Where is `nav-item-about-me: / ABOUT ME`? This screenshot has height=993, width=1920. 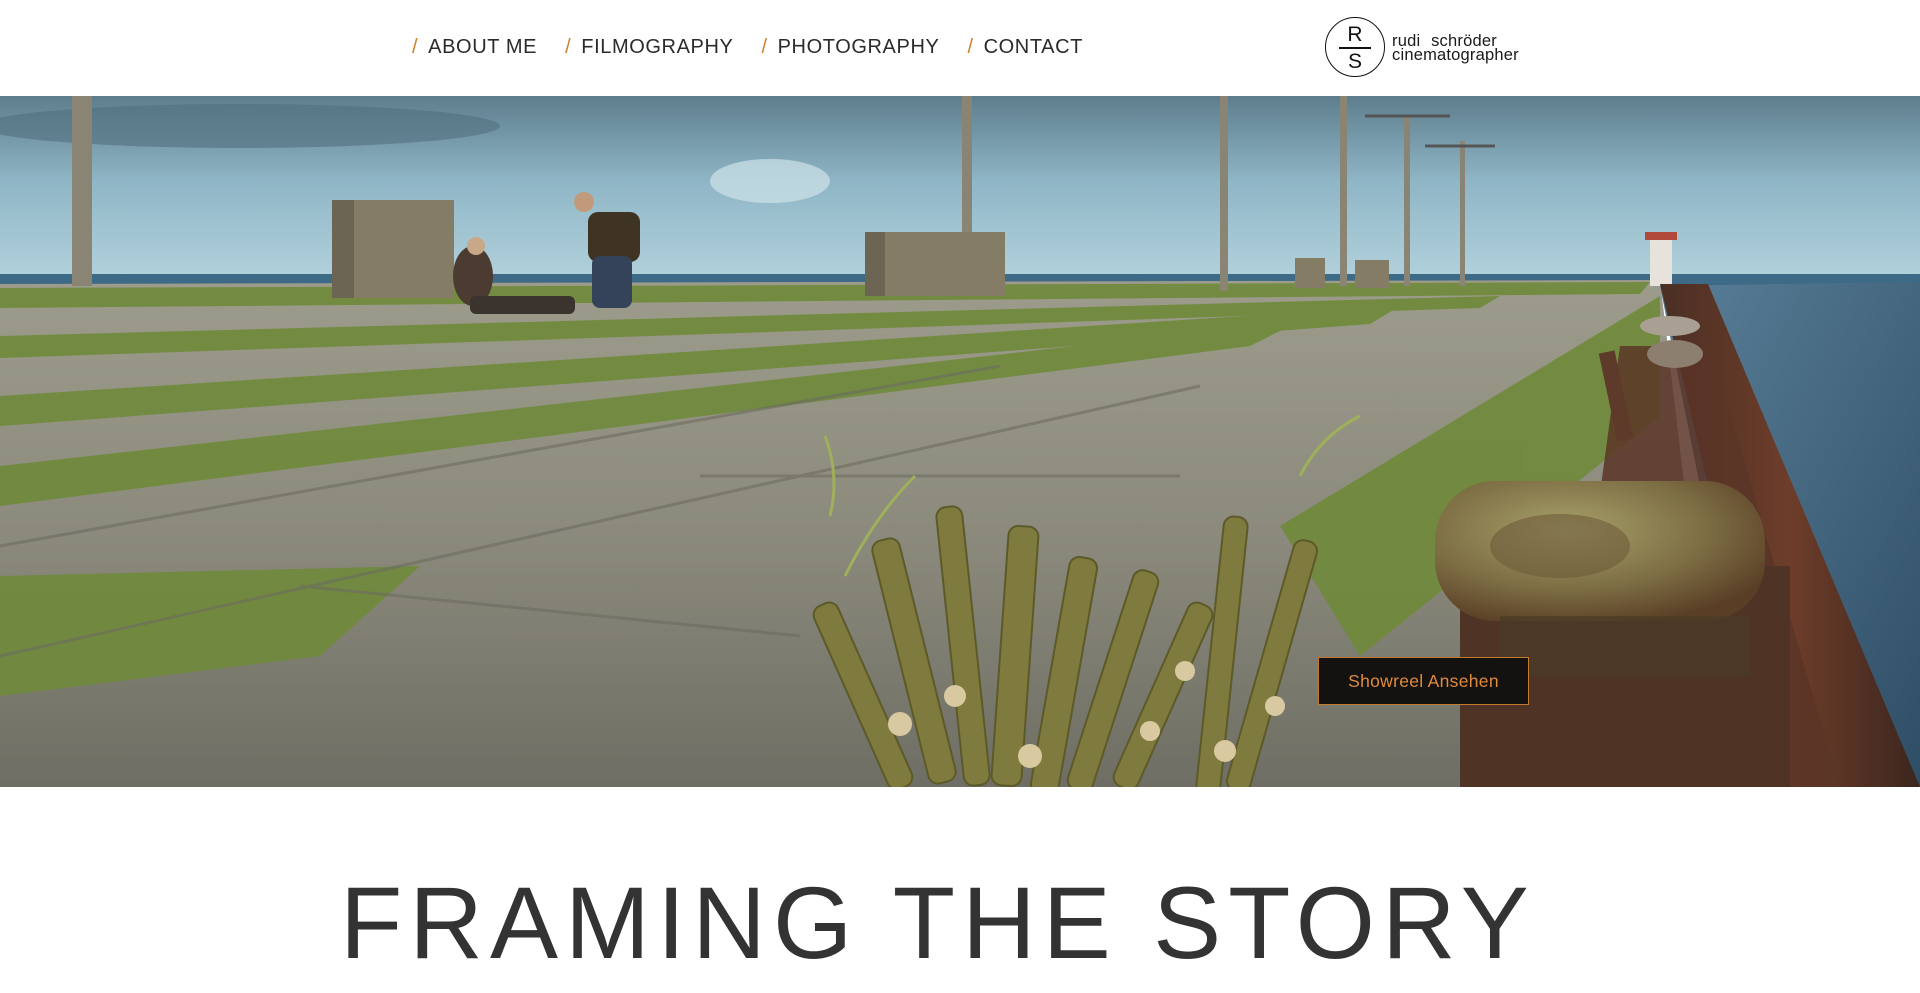
nav-item-about-me: / ABOUT ME is located at coordinates (474, 47).